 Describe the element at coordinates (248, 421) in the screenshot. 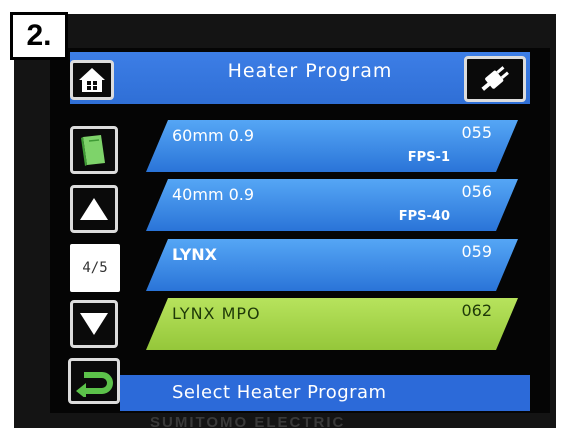

I see `brand-label: SUMITOMO ELECTRIC` at that location.